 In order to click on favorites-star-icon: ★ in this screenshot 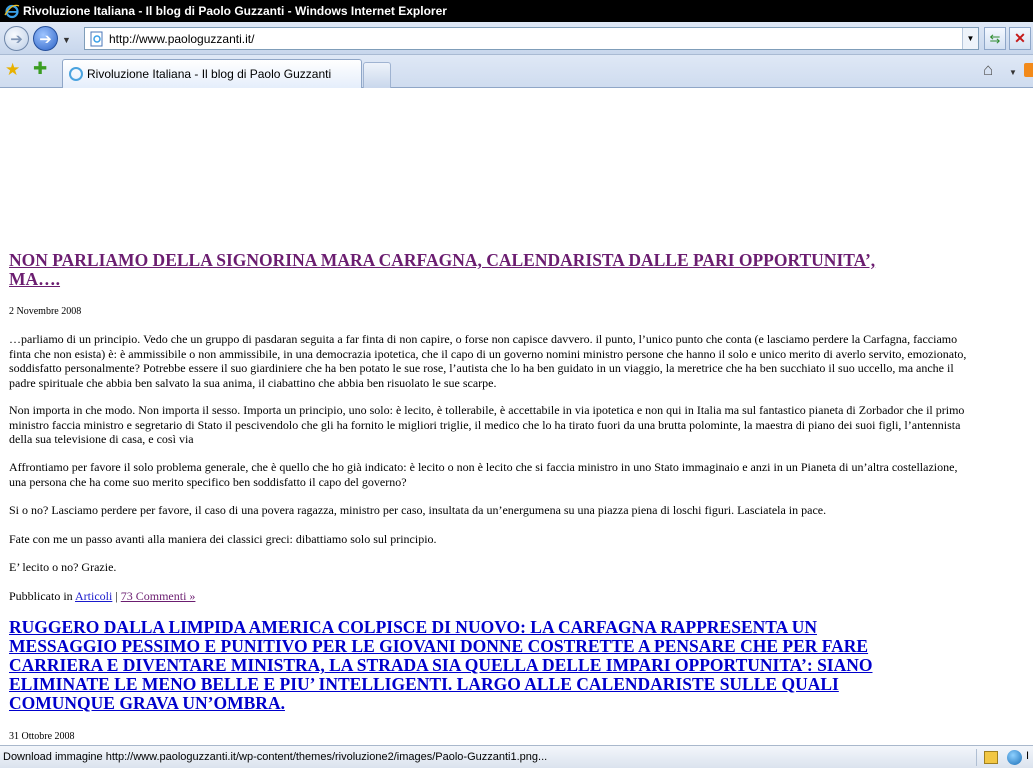, I will do `click(12, 70)`.